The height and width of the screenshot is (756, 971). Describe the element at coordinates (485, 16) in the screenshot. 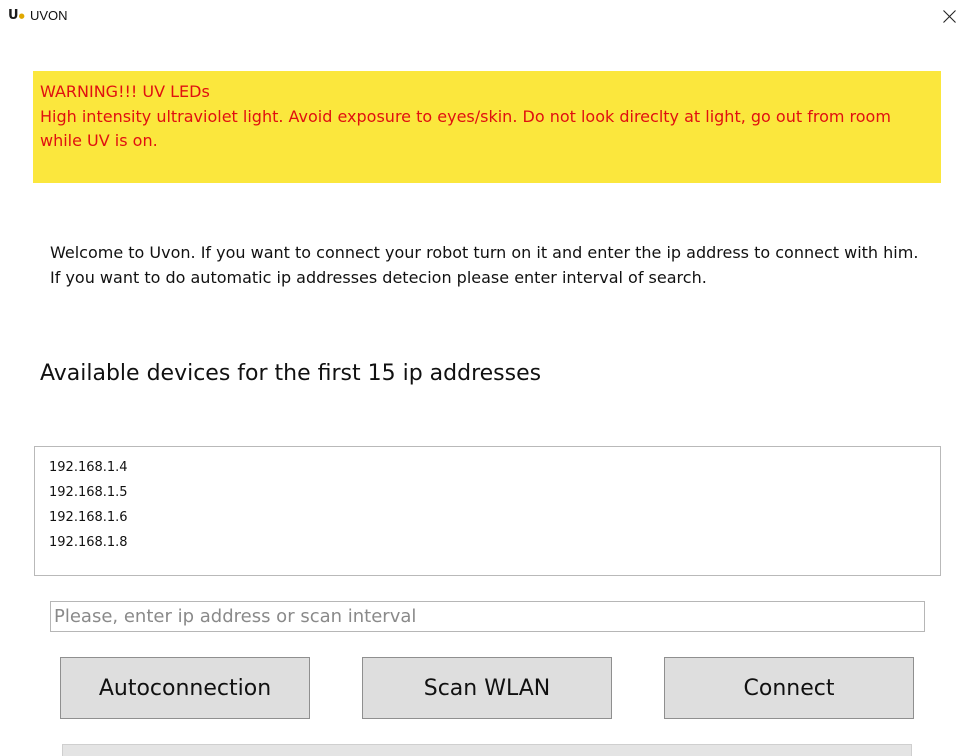

I see `title-bar: U● UVON` at that location.